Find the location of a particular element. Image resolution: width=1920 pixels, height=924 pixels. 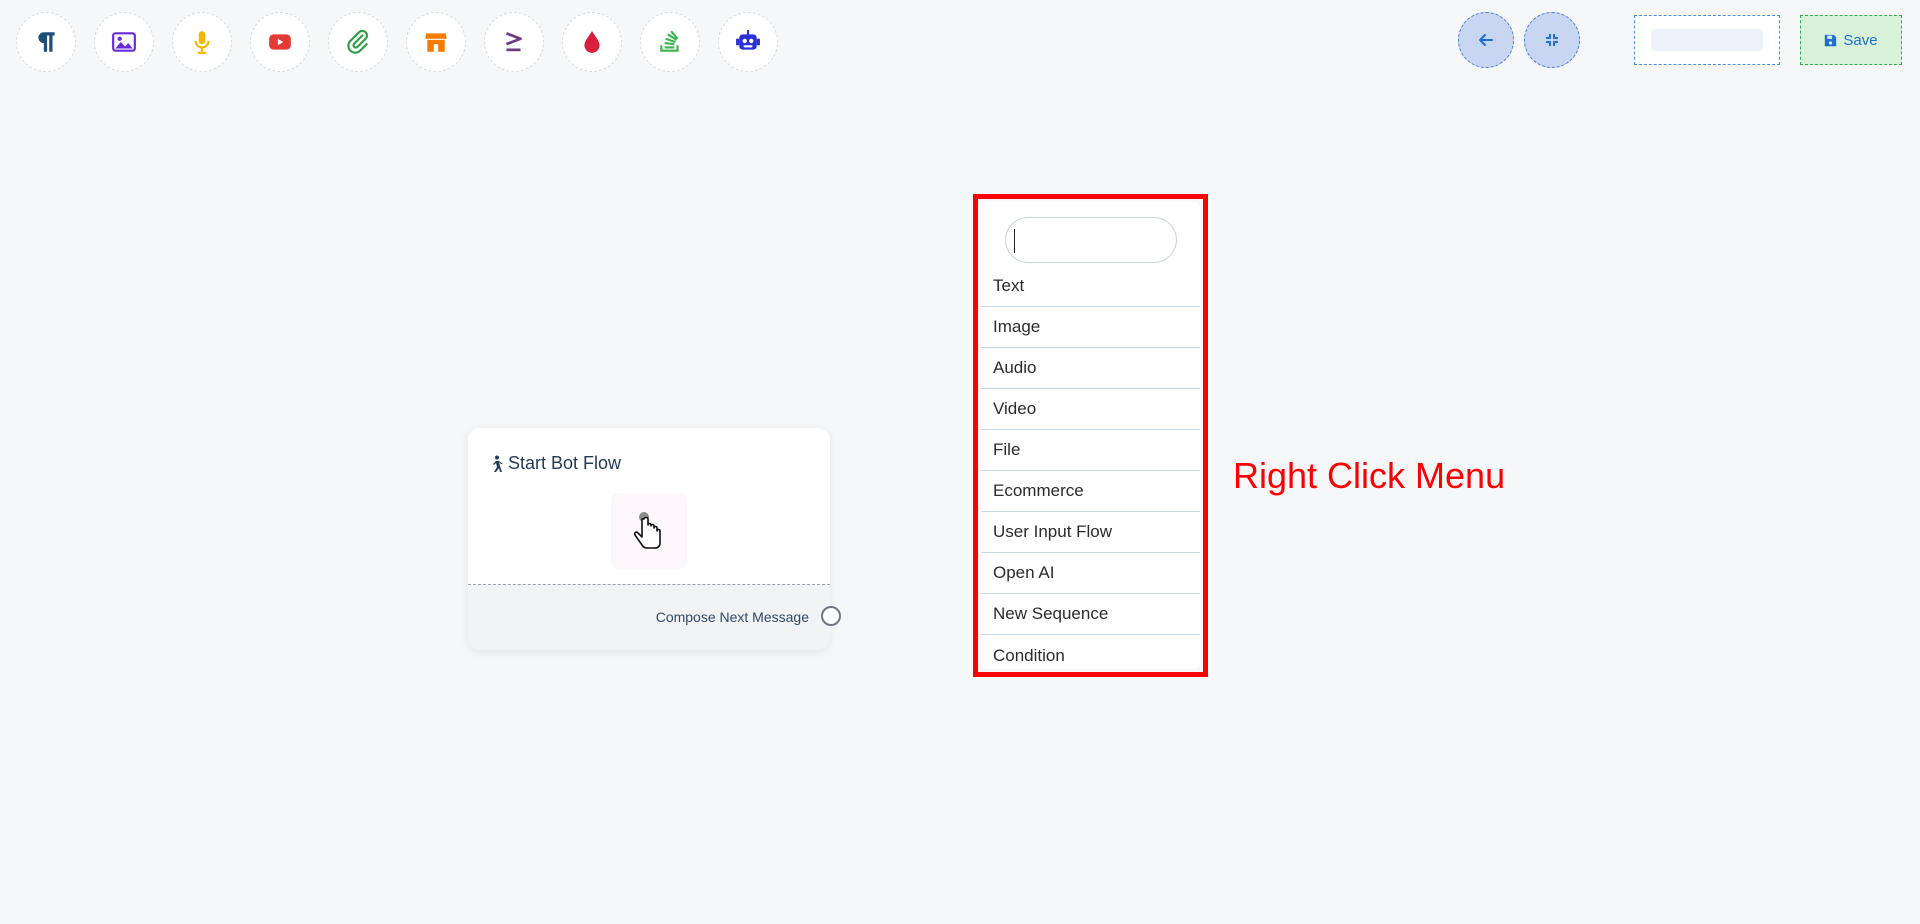

greater-equal-icon is located at coordinates (513, 42).